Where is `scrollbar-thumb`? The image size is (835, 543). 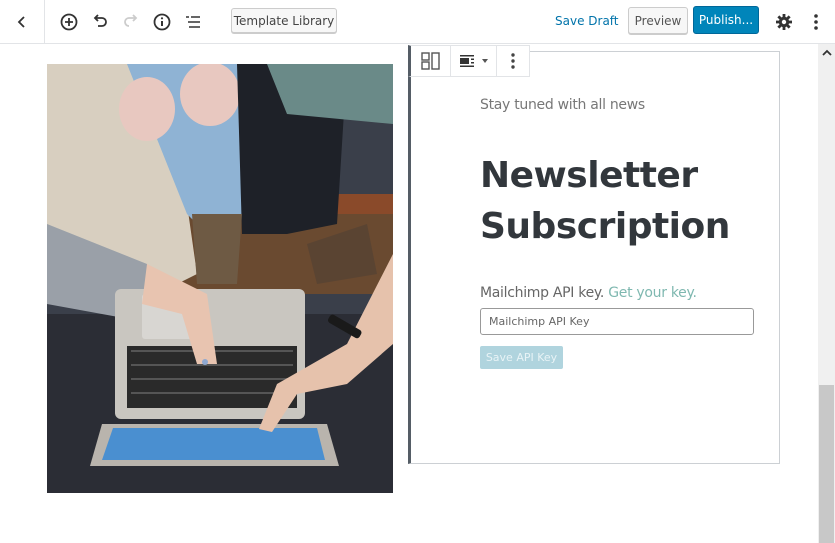 scrollbar-thumb is located at coordinates (826, 464).